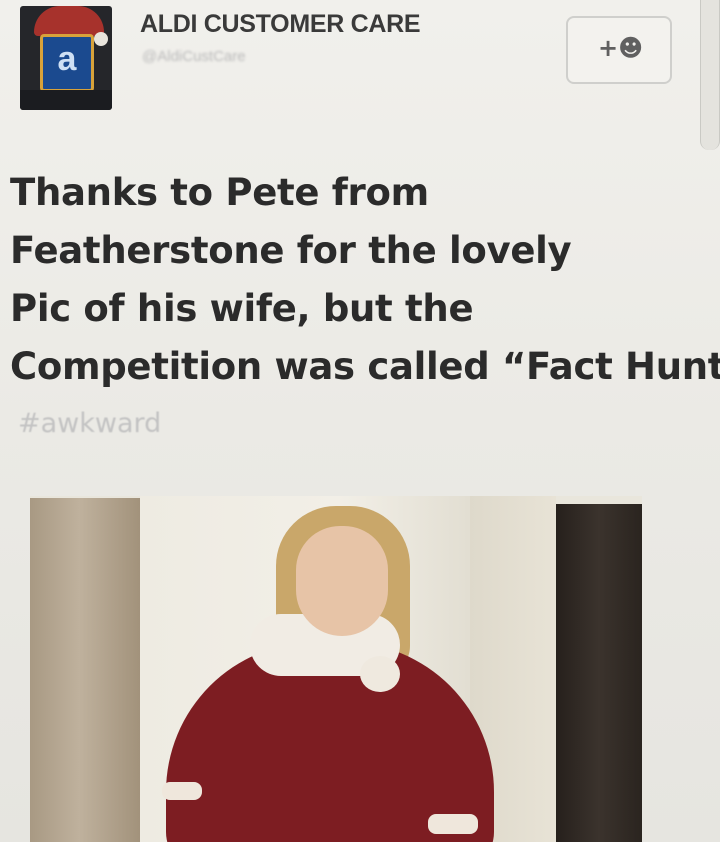 Image resolution: width=720 pixels, height=842 pixels. What do you see at coordinates (101, 39) in the screenshot?
I see `hat-pom` at bounding box center [101, 39].